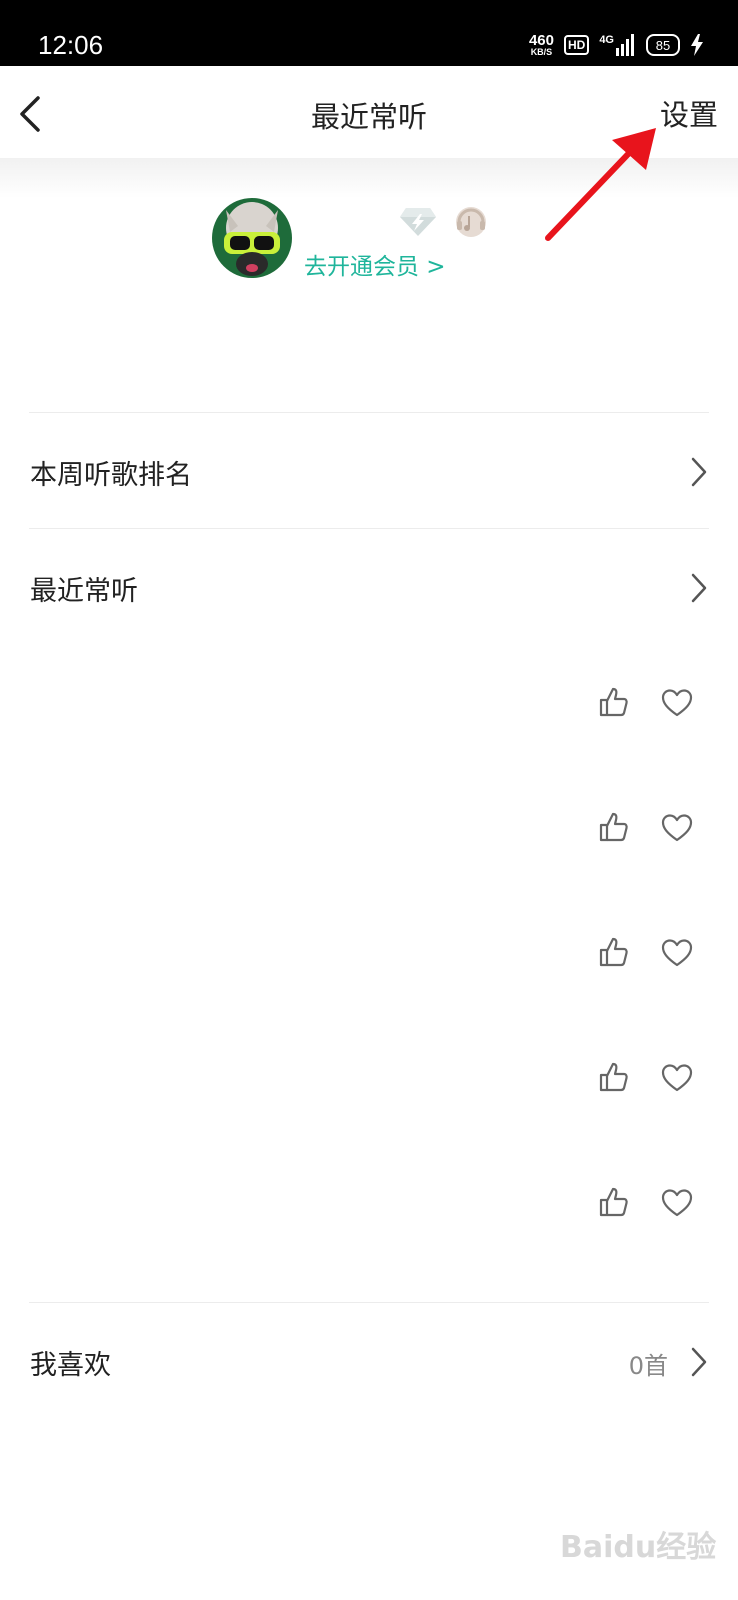 Image resolution: width=738 pixels, height=1600 pixels. What do you see at coordinates (111, 475) in the screenshot?
I see `weekly-rank-label: 本周听歌排名` at bounding box center [111, 475].